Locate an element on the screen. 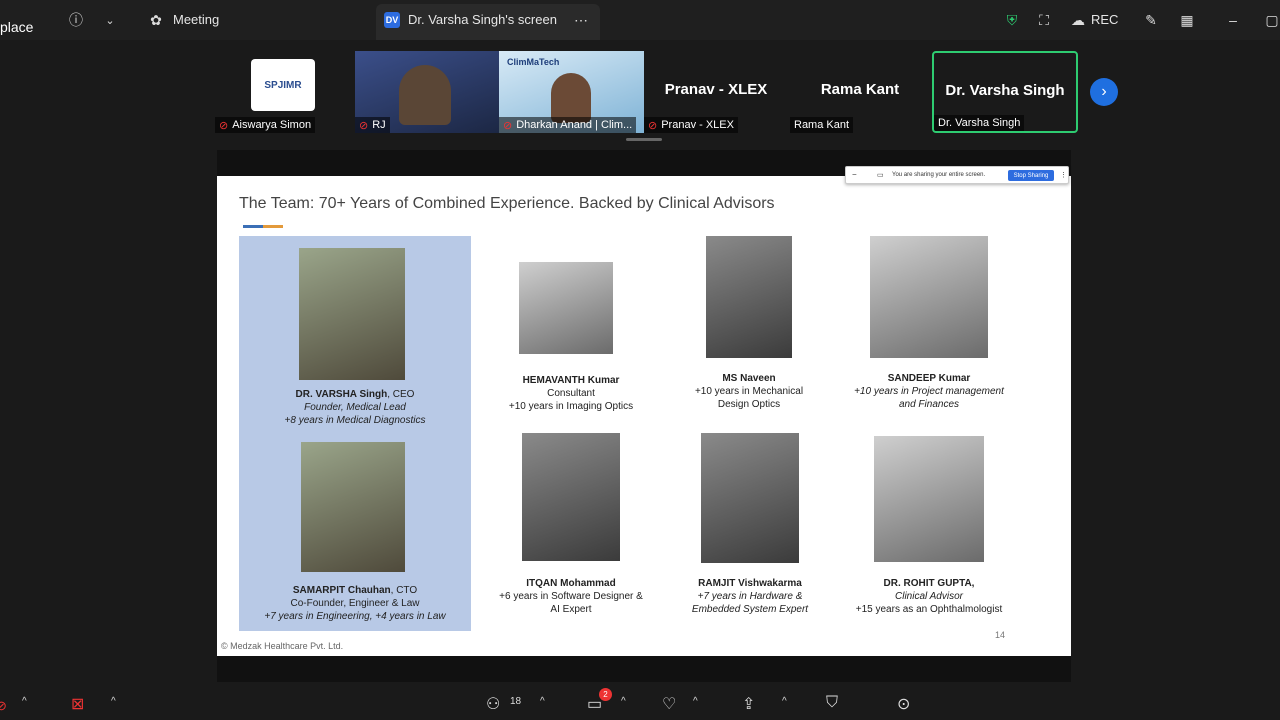  member-experience: +7 years in Engineering, +4 years in Law is located at coordinates (355, 616).